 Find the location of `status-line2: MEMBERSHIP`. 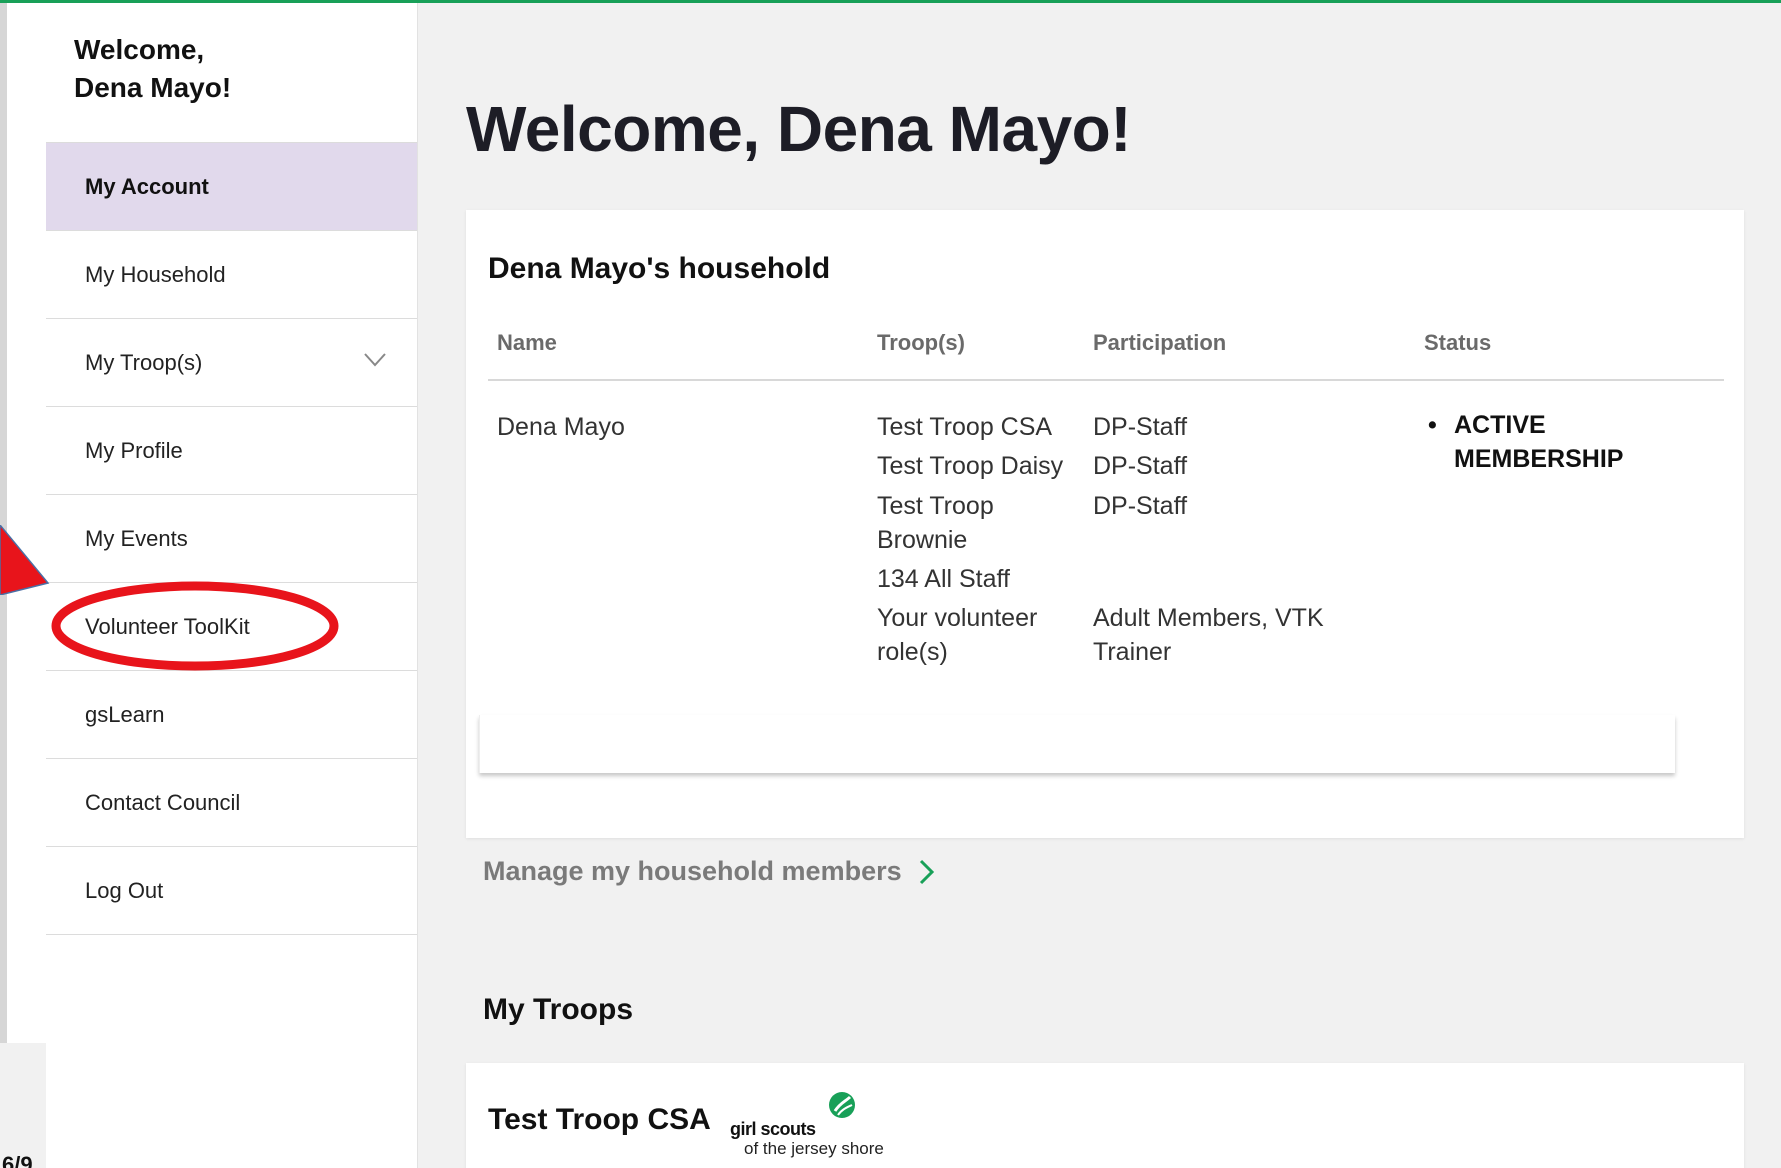

status-line2: MEMBERSHIP is located at coordinates (1539, 459).